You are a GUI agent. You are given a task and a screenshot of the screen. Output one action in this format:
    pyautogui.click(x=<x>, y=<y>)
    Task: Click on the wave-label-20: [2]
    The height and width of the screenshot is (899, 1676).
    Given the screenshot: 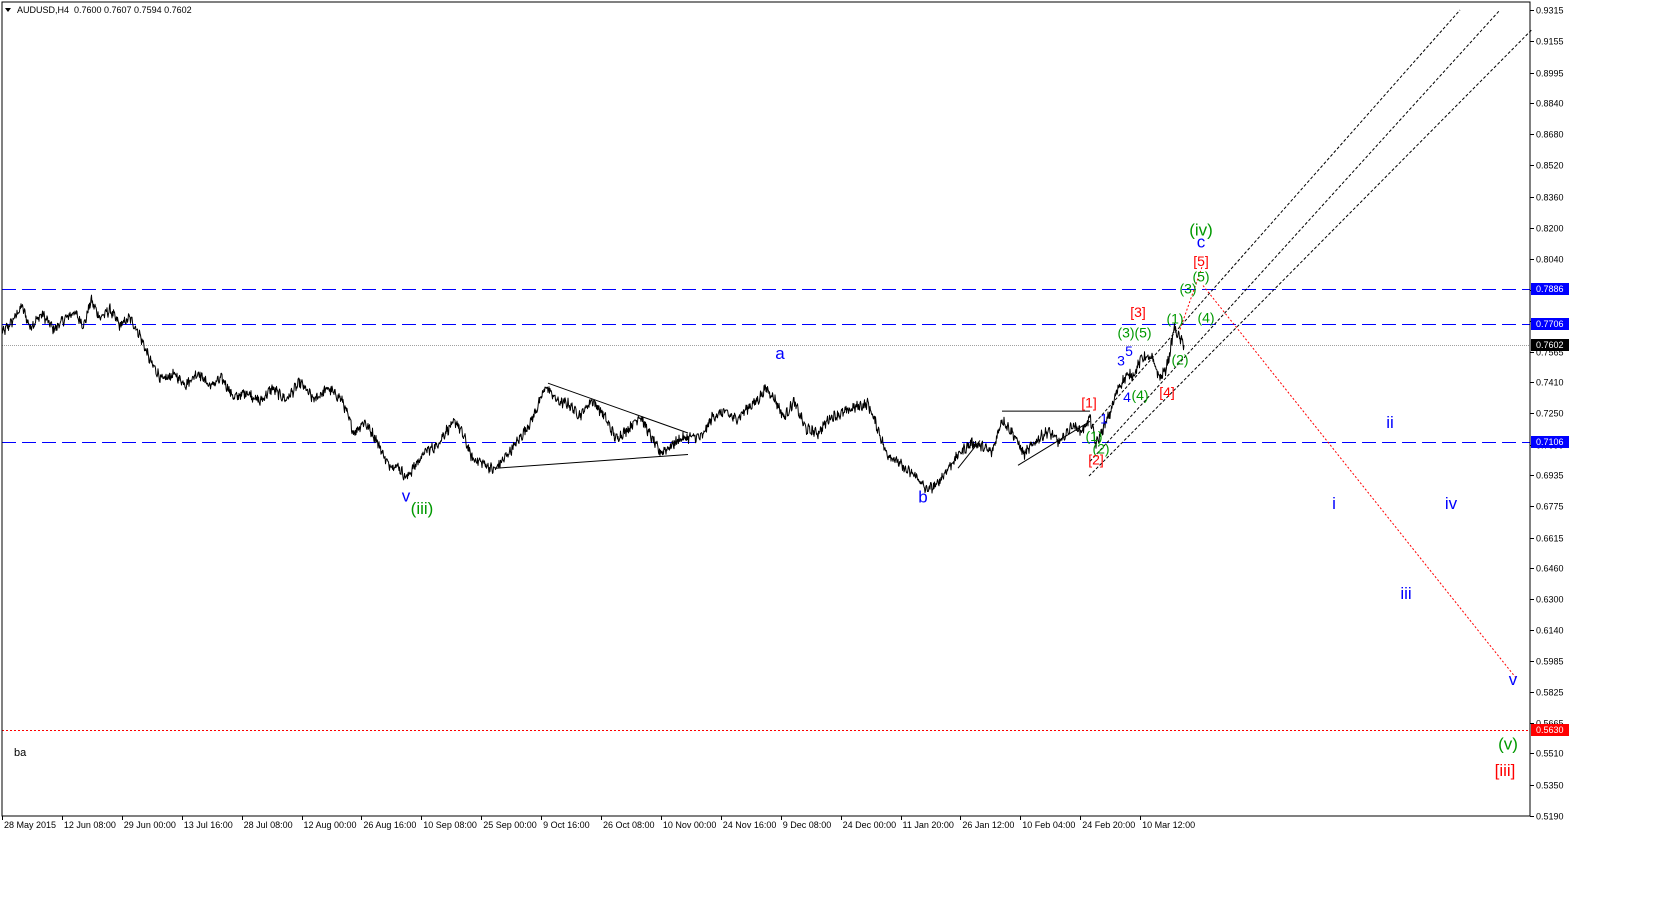 What is the action you would take?
    pyautogui.click(x=1096, y=459)
    